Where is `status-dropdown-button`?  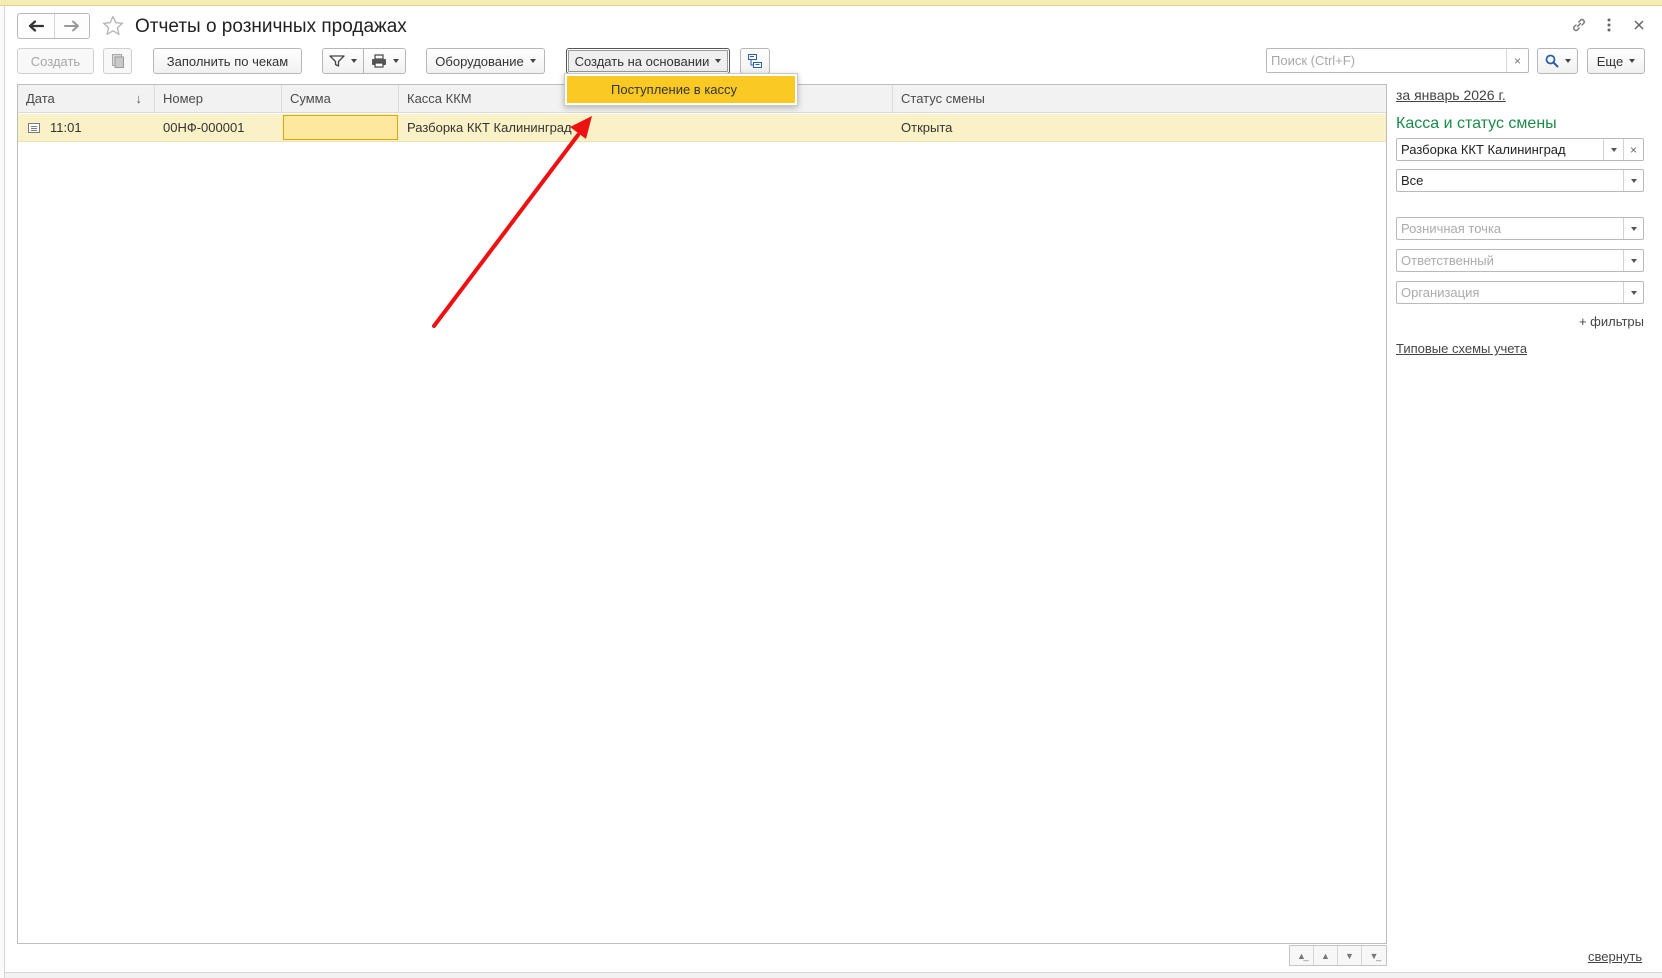
status-dropdown-button is located at coordinates (1633, 180).